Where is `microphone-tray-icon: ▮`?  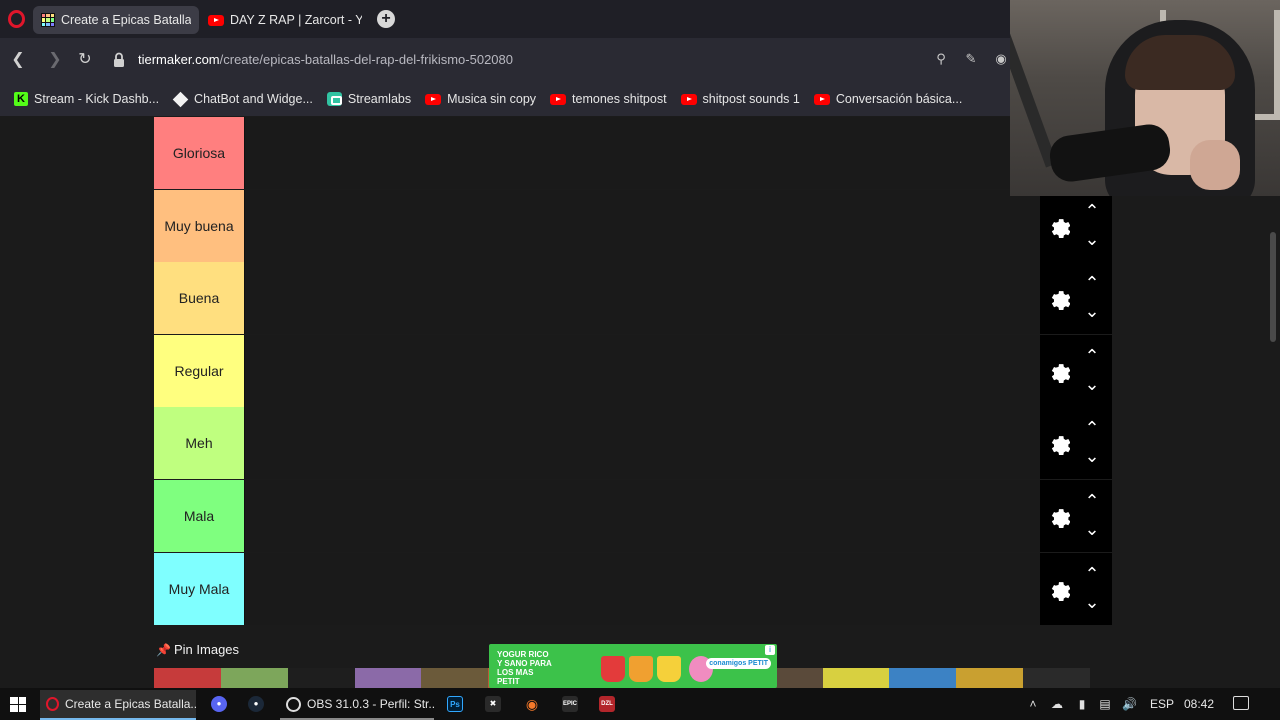
microphone-tray-icon: ▮ is located at coordinates (1082, 704).